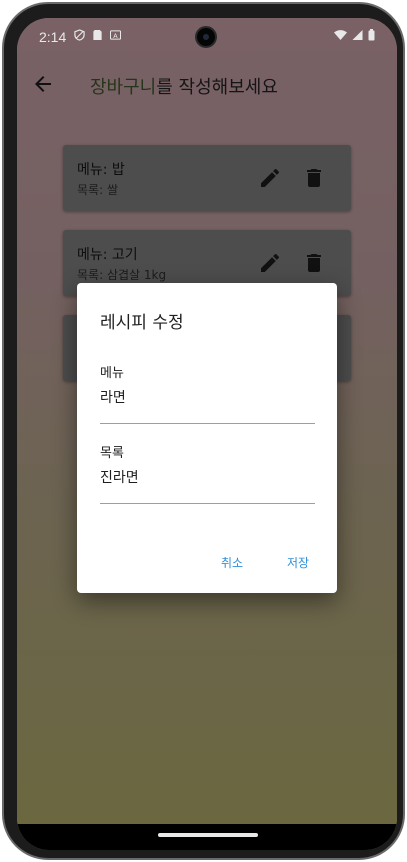 Image resolution: width=407 pixels, height=862 pixels. Describe the element at coordinates (142, 323) in the screenshot. I see `dialog-title: 레시피 수정` at that location.